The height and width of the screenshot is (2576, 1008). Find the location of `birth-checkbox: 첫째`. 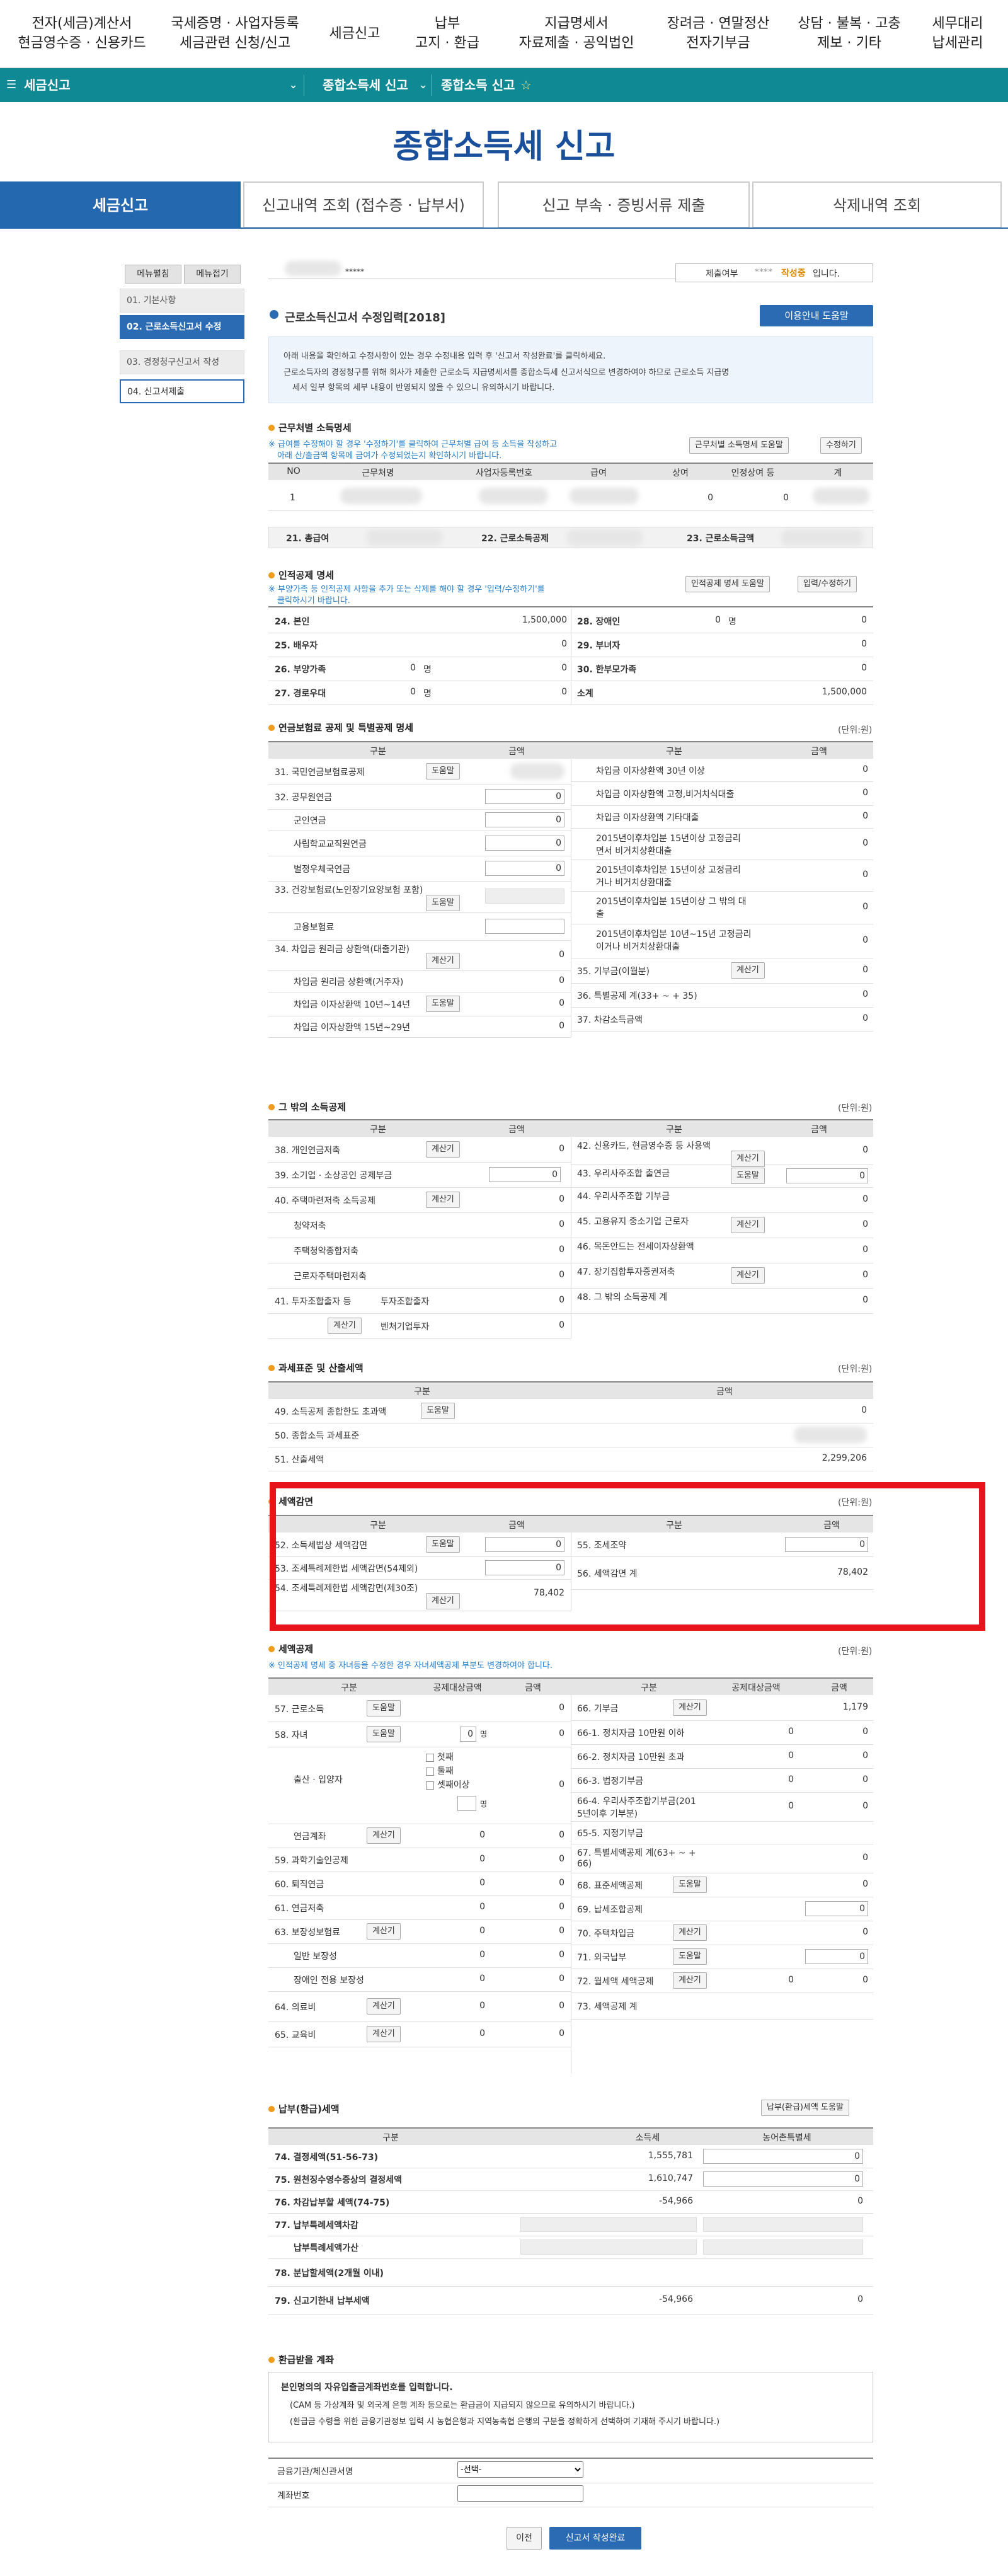

birth-checkbox: 첫째 is located at coordinates (440, 1757).